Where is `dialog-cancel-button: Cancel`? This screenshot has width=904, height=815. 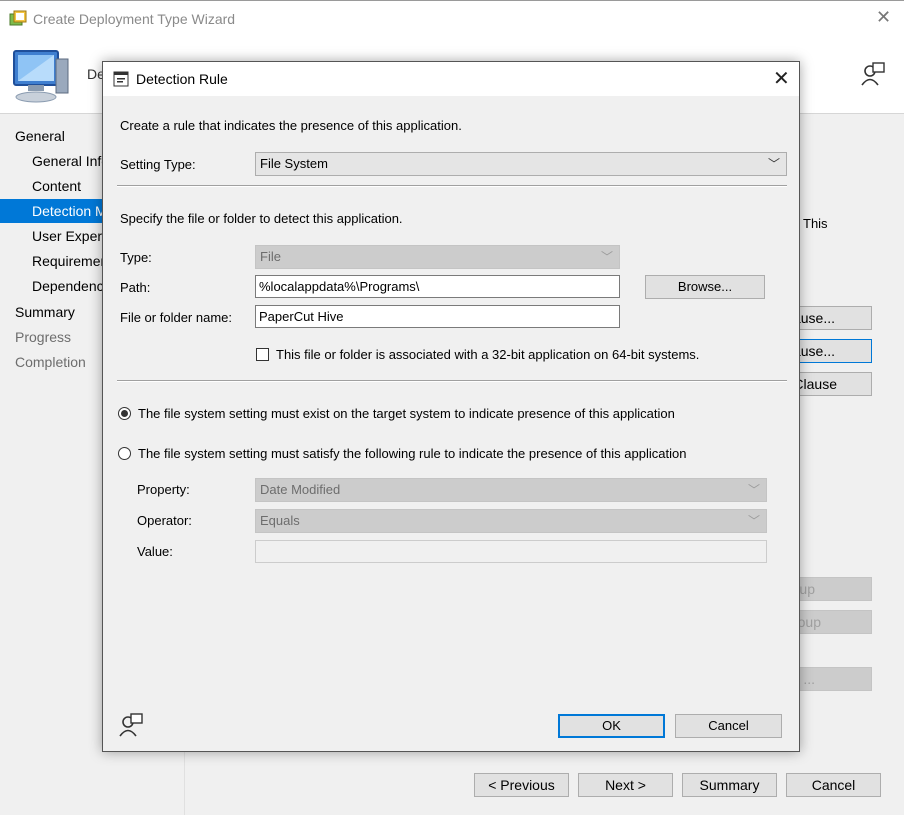 dialog-cancel-button: Cancel is located at coordinates (728, 726).